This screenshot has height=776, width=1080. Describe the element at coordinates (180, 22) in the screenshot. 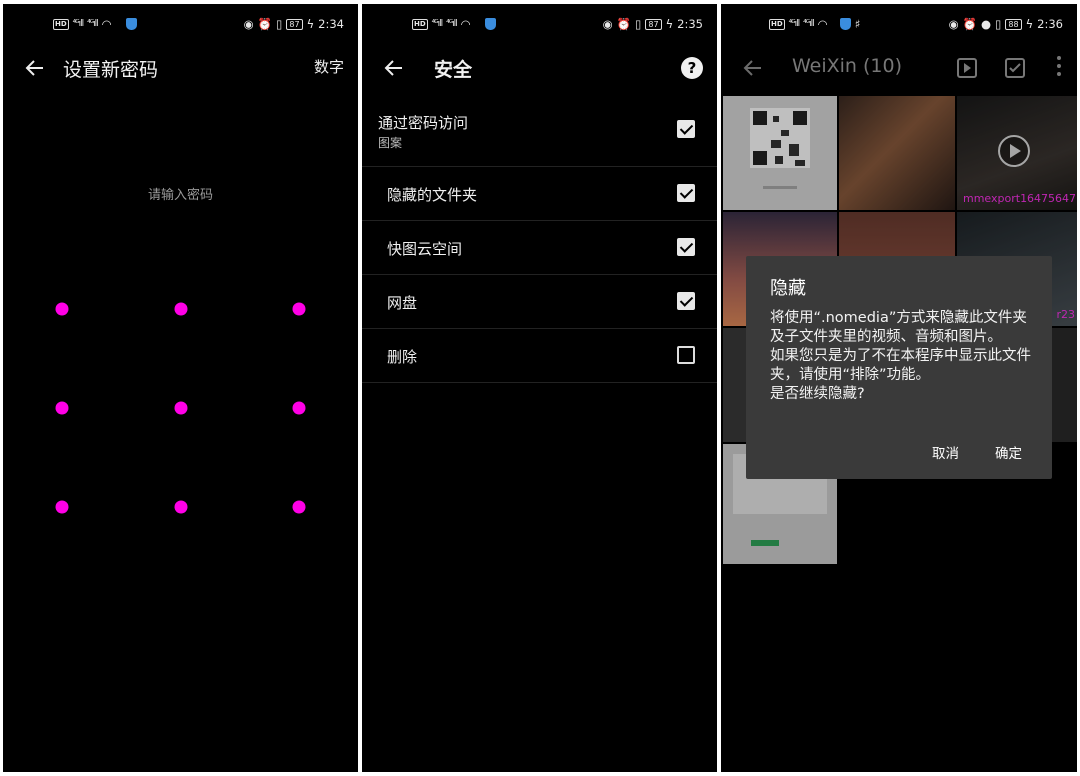

I see `status-bar: HD ⁴ᴳıll ⁴ᴳıll ◠ ◉ ⏰ ▯ 87 ϟ 2:34` at that location.